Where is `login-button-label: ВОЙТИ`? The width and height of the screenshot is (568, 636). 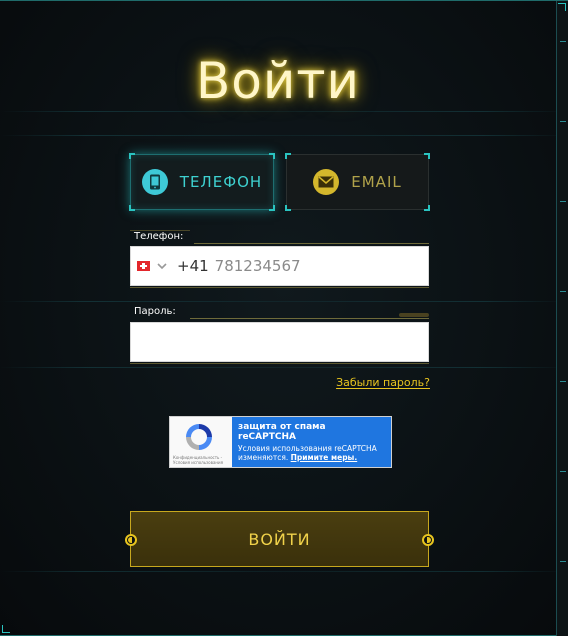 login-button-label: ВОЙТИ is located at coordinates (279, 539).